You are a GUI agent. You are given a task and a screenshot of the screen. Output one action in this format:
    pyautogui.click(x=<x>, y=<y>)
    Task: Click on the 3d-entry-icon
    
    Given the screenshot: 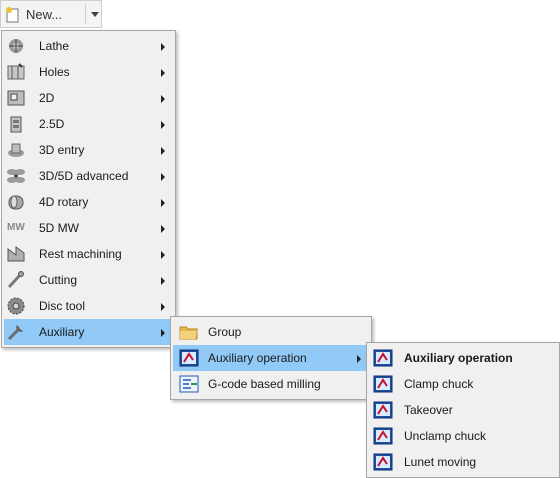 What is the action you would take?
    pyautogui.click(x=16, y=150)
    